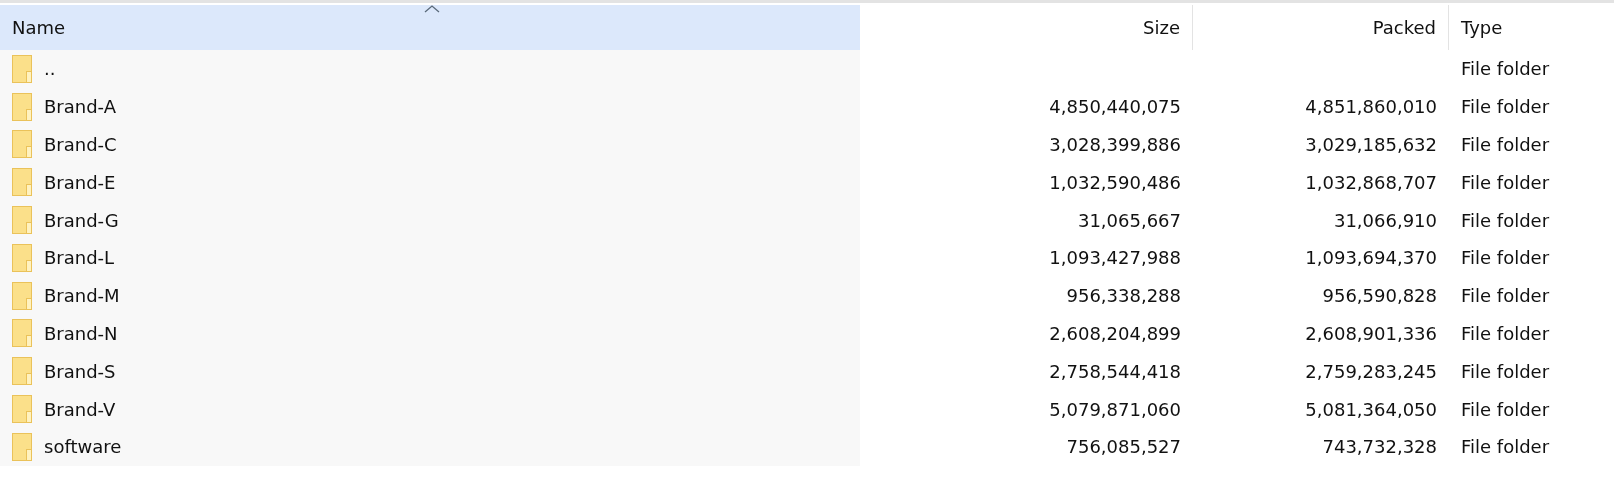 The height and width of the screenshot is (504, 1614). I want to click on file-name: Brand-G, so click(81, 220).